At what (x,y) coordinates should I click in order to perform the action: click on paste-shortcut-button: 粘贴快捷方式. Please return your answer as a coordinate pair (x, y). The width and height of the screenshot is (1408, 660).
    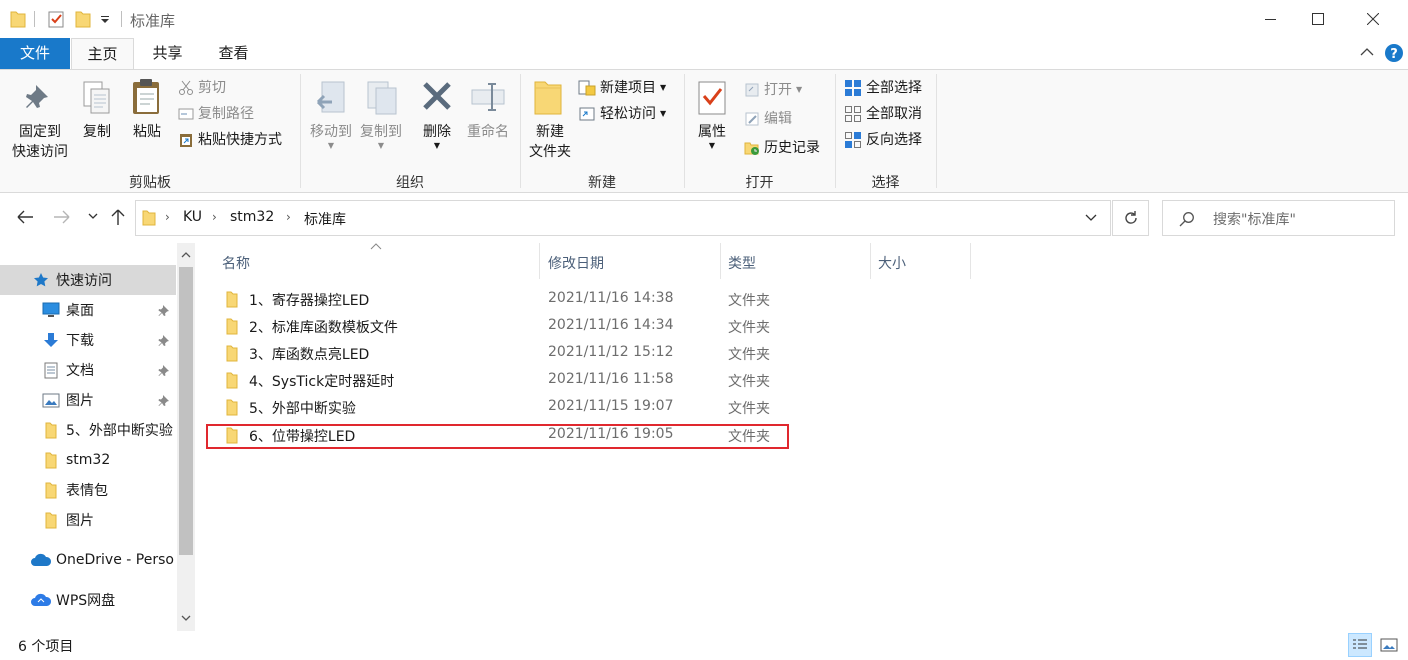
    Looking at the image, I should click on (230, 140).